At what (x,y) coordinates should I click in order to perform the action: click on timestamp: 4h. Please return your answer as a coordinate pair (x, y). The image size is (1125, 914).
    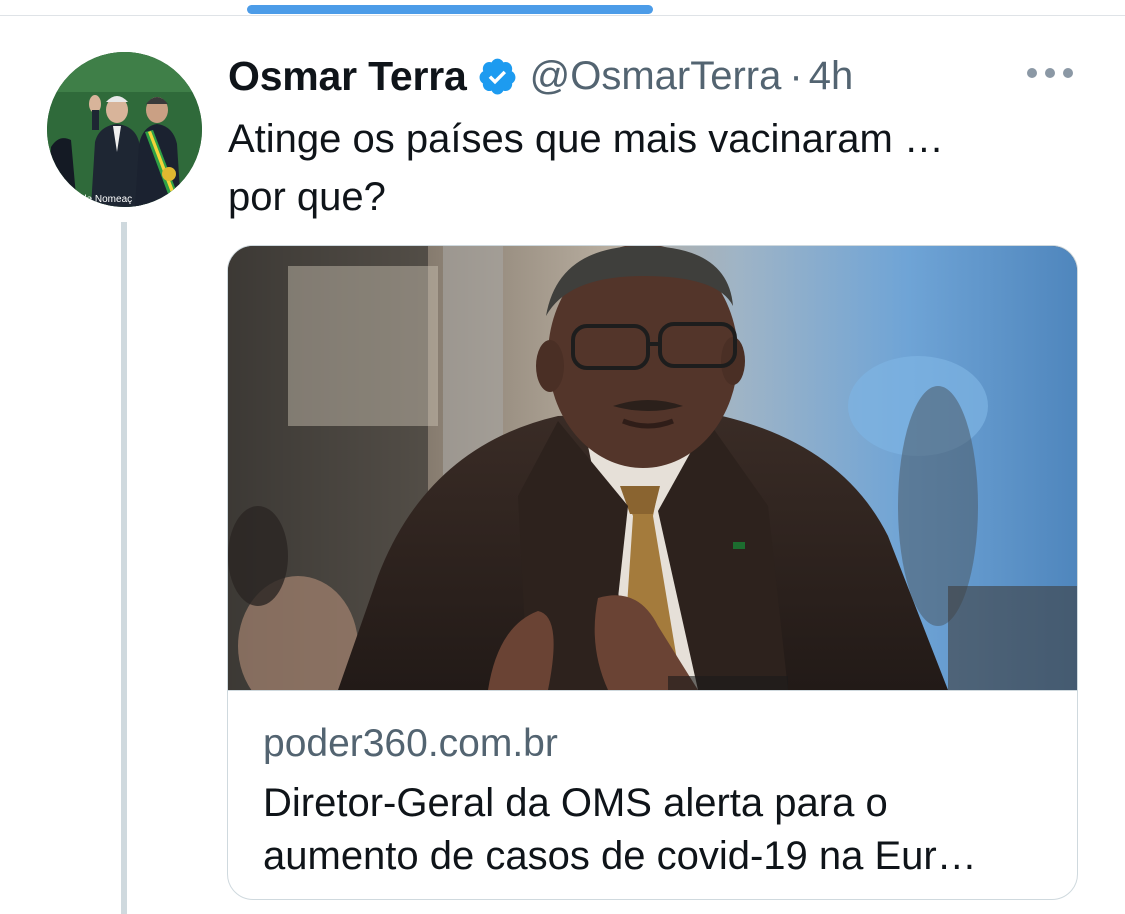
    Looking at the image, I should click on (831, 76).